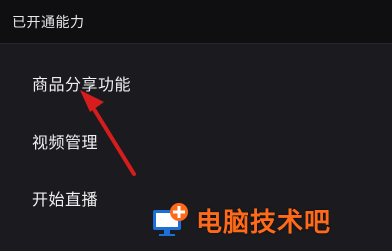  Describe the element at coordinates (170, 219) in the screenshot. I see `computer-plus-logo-icon` at that location.